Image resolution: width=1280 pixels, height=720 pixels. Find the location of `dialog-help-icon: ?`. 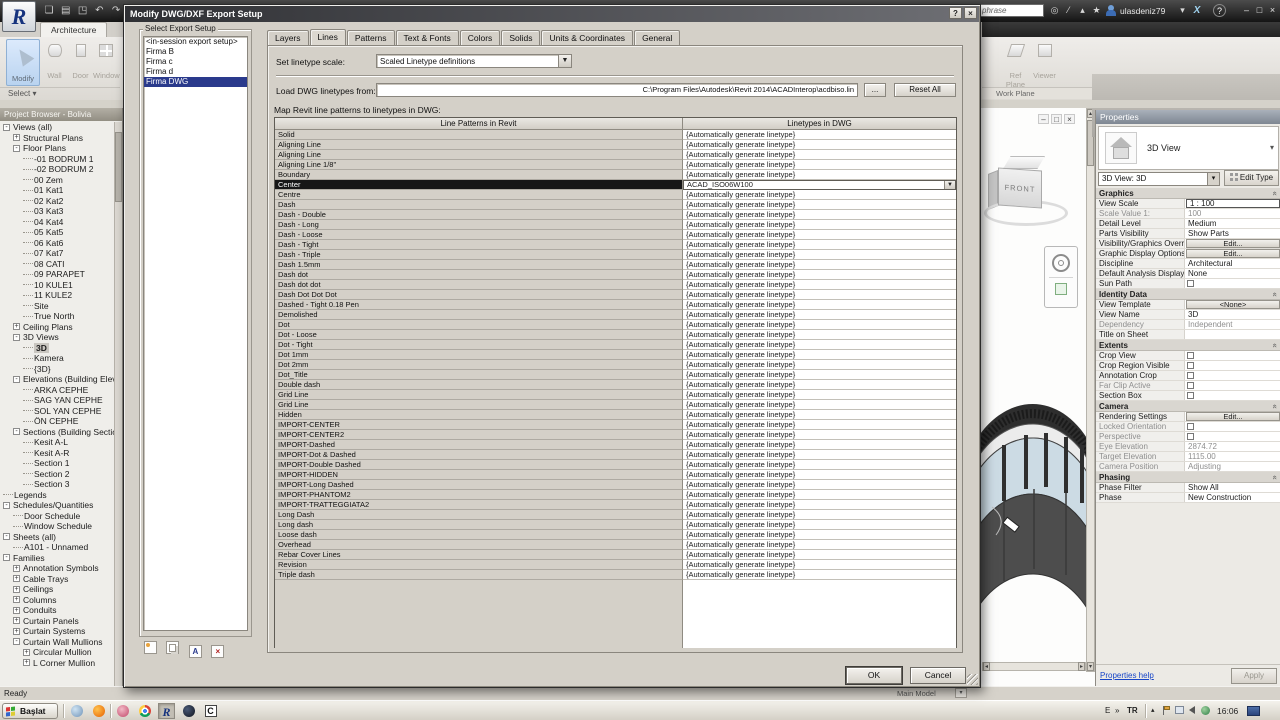

dialog-help-icon: ? is located at coordinates (955, 13).